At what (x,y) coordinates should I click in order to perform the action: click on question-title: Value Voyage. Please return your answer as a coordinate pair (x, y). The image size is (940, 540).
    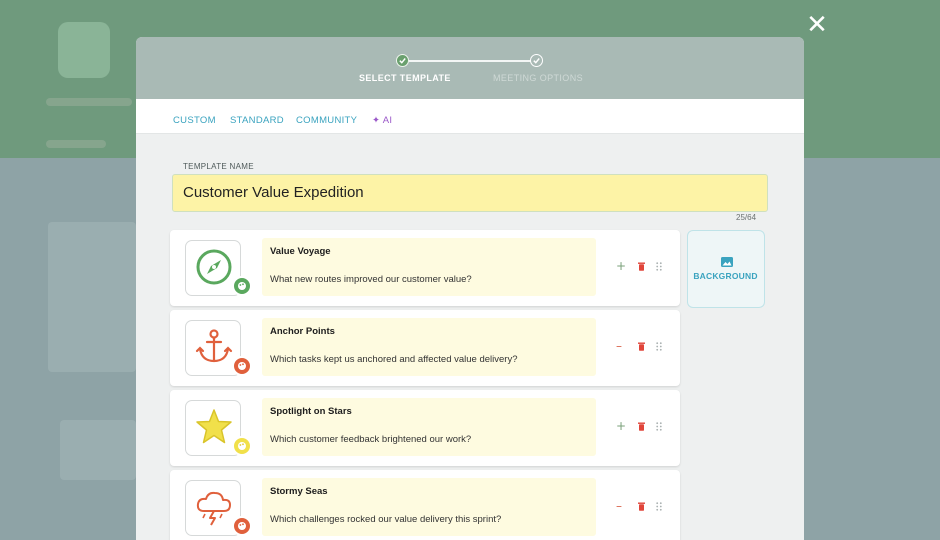
    Looking at the image, I should click on (300, 251).